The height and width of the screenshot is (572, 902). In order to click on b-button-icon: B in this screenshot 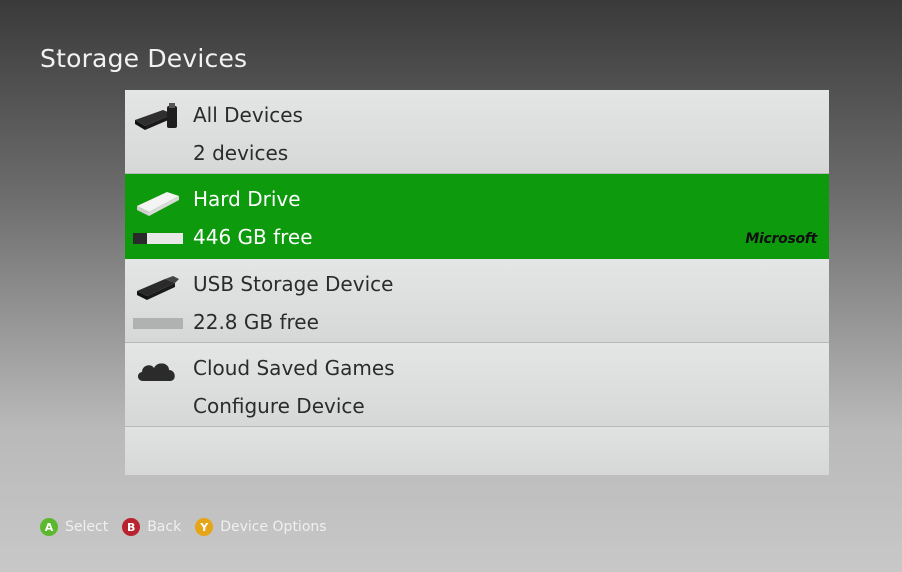, I will do `click(131, 527)`.